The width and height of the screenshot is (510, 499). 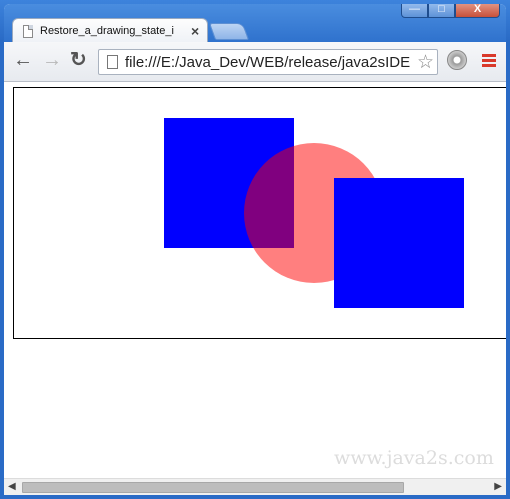 What do you see at coordinates (229, 31) in the screenshot?
I see `new-tab-button` at bounding box center [229, 31].